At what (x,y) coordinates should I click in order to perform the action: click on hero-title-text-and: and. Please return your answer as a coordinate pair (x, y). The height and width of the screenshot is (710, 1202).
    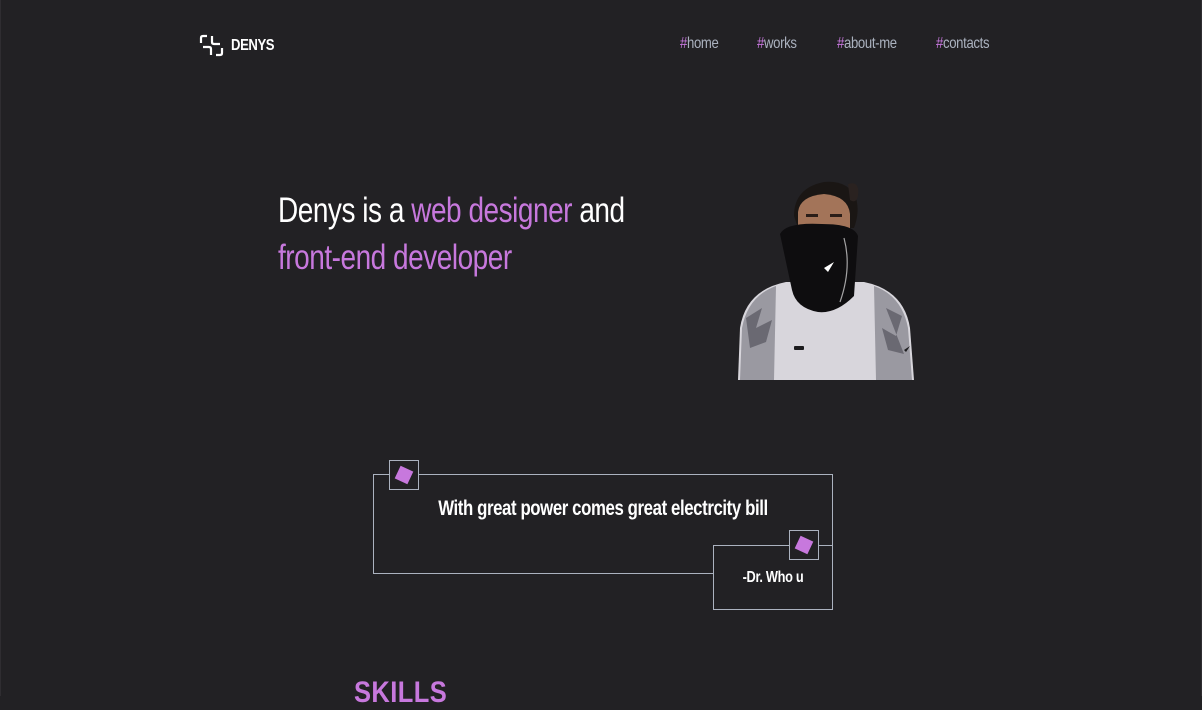
    Looking at the image, I should click on (598, 210).